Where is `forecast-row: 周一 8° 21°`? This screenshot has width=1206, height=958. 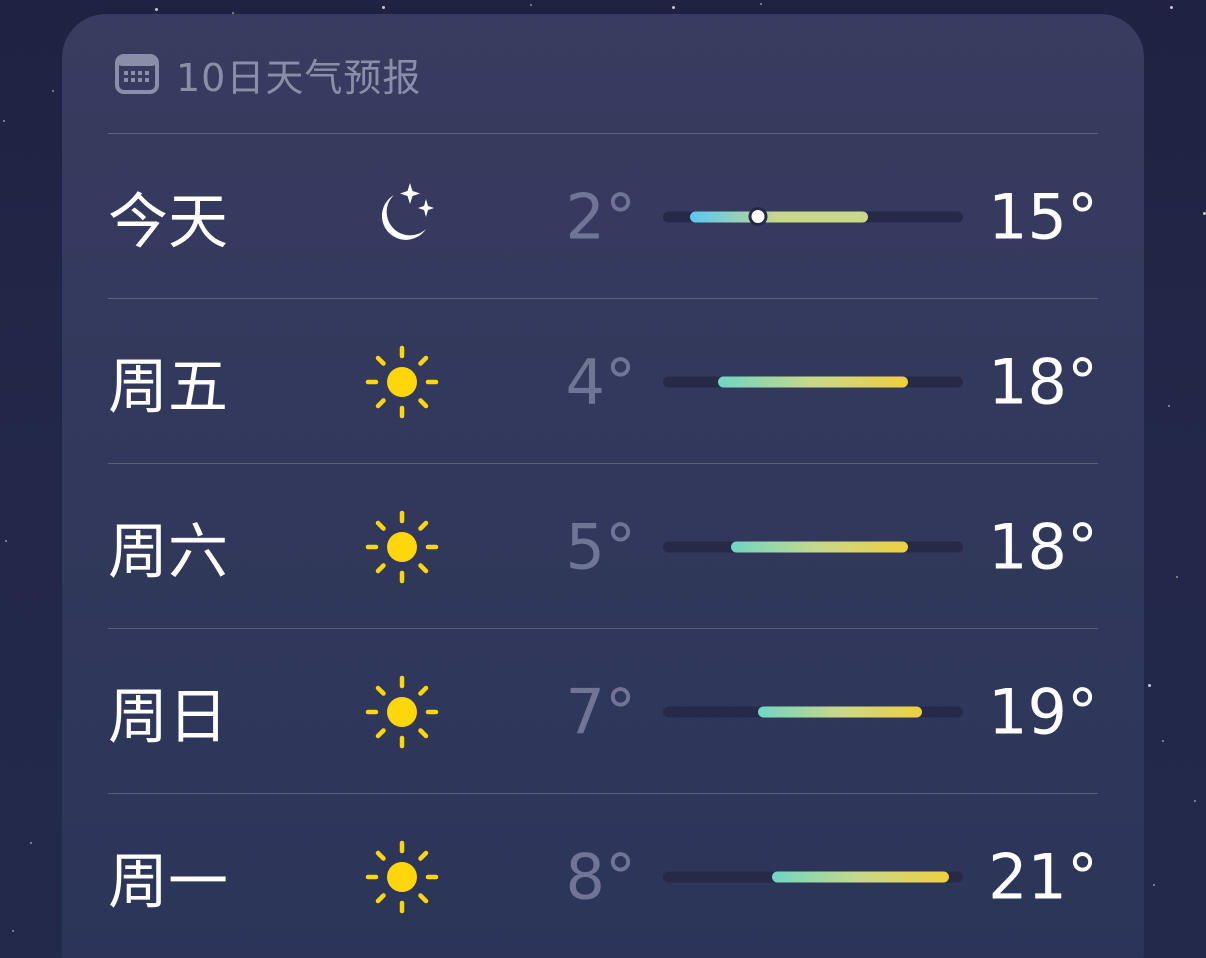
forecast-row: 周一 8° 21° is located at coordinates (603, 875).